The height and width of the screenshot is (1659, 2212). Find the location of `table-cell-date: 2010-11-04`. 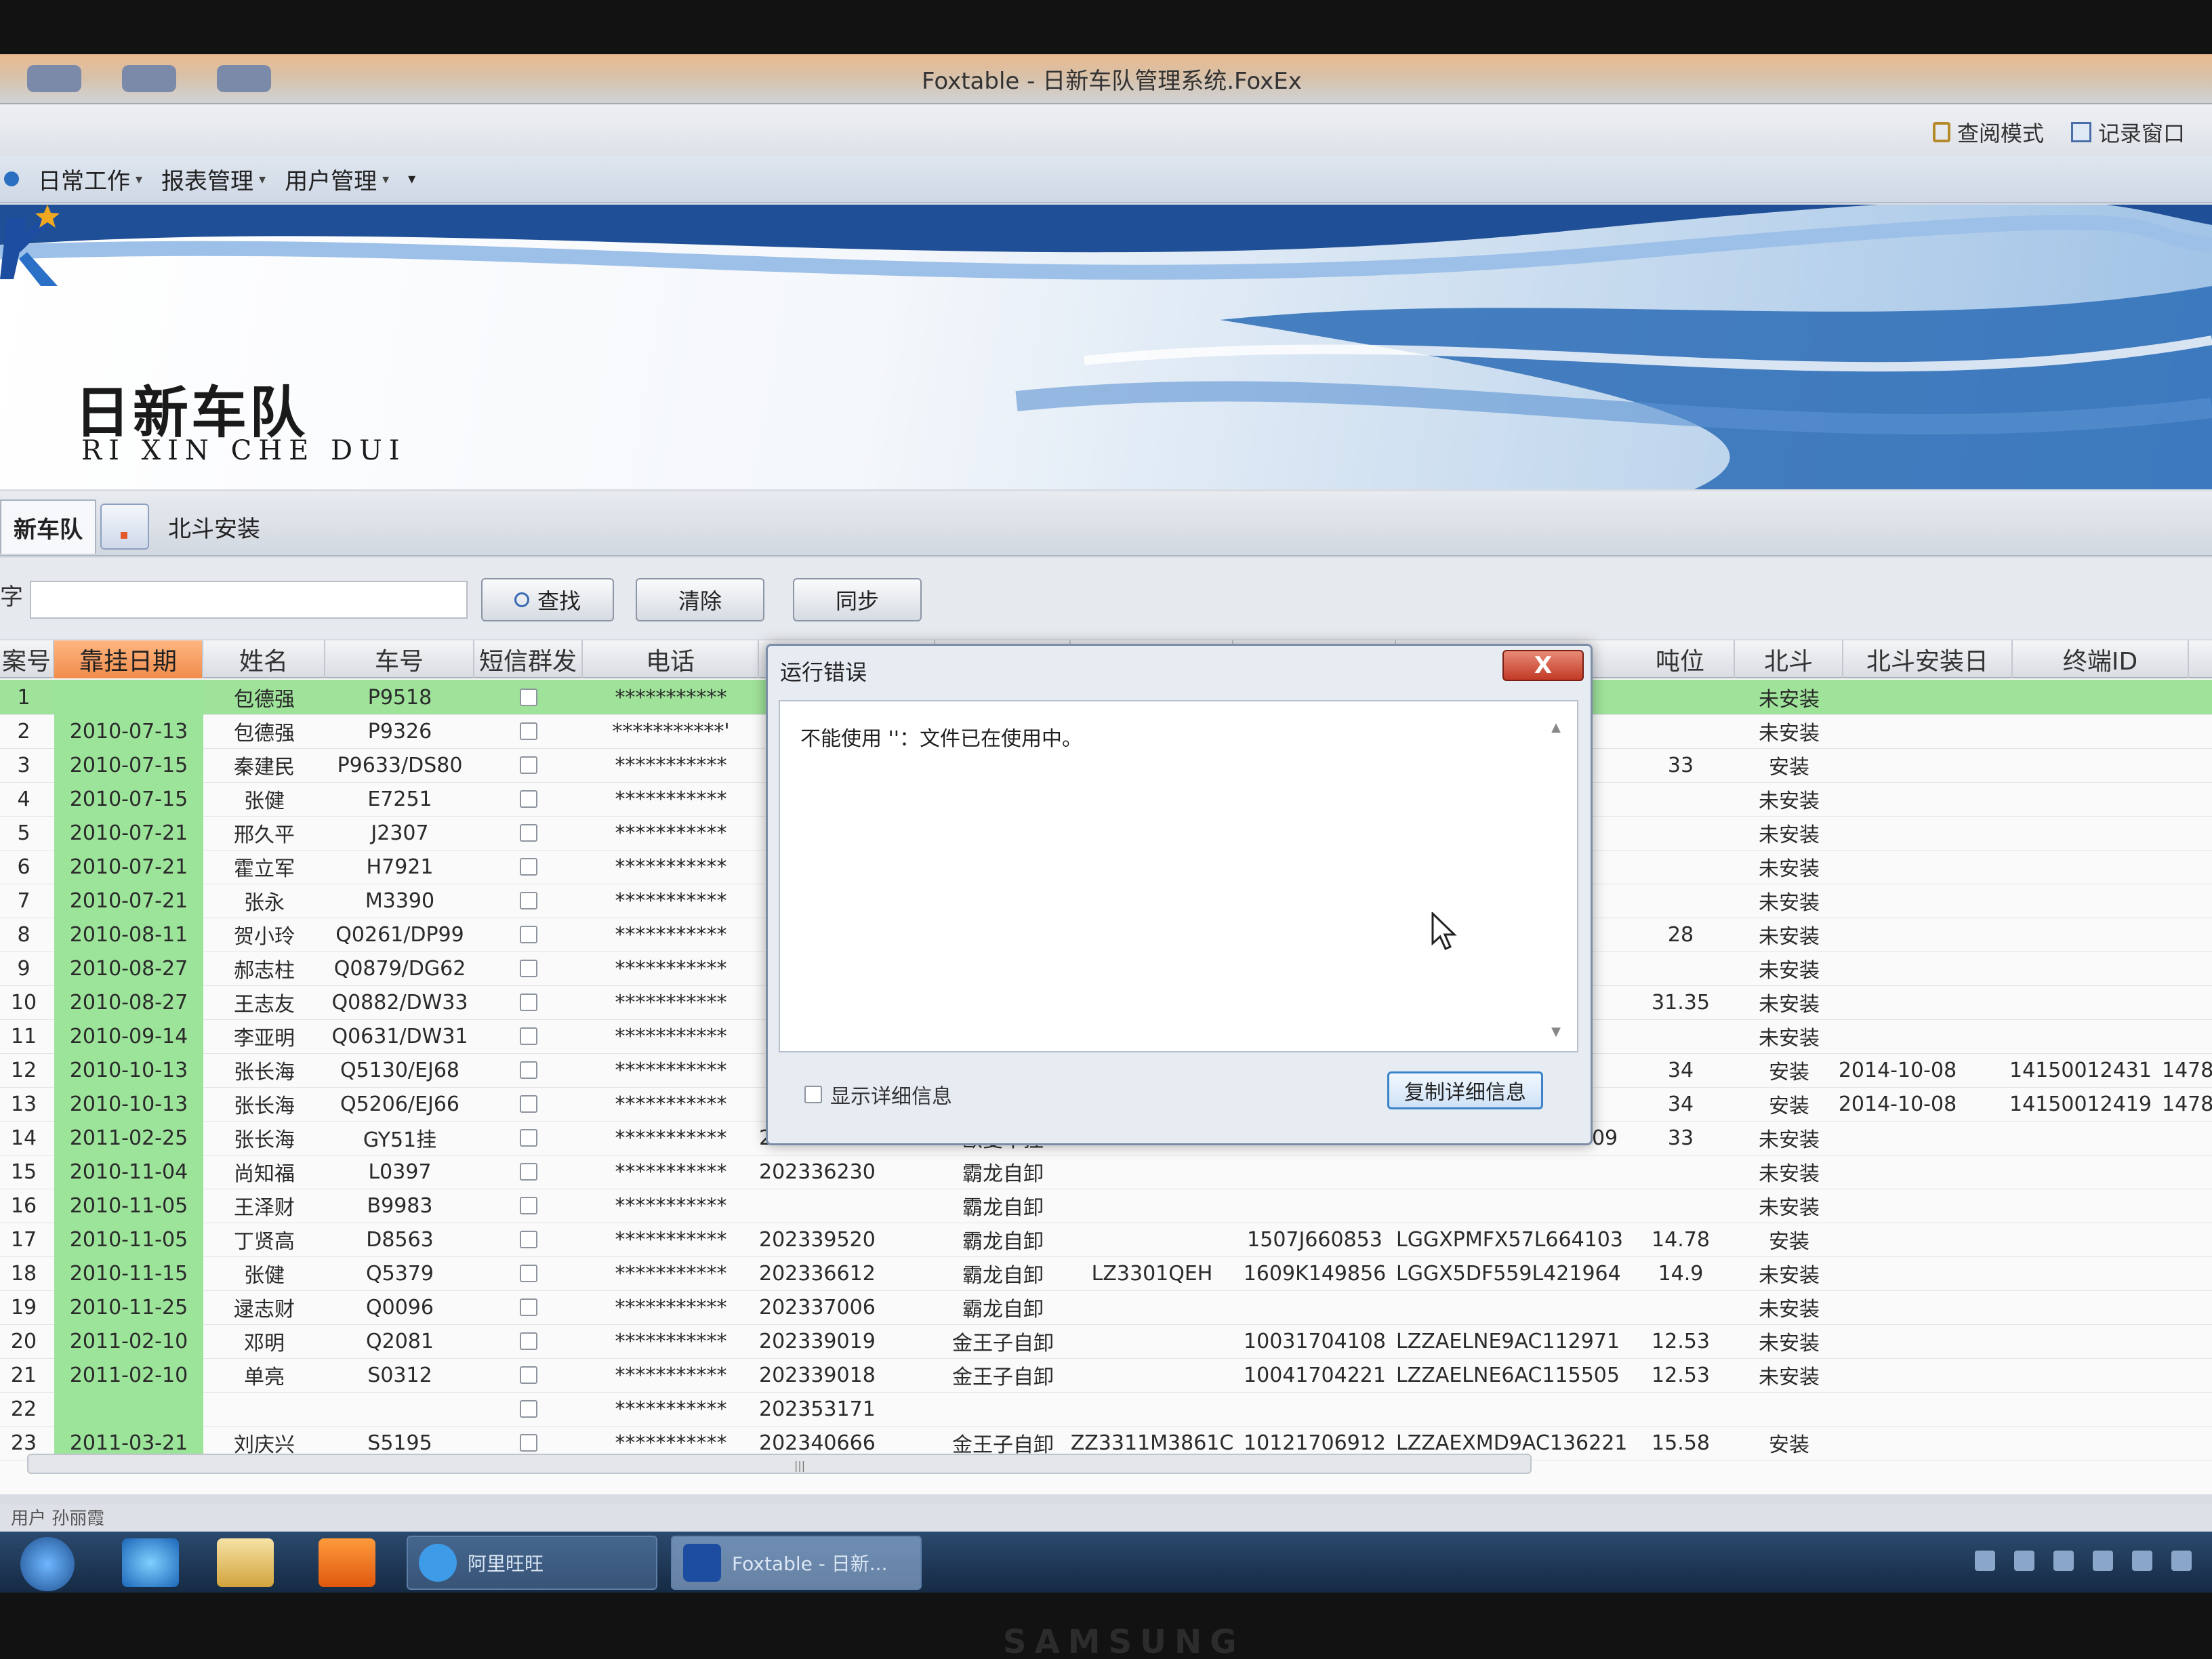

table-cell-date: 2010-11-04 is located at coordinates (128, 1171).